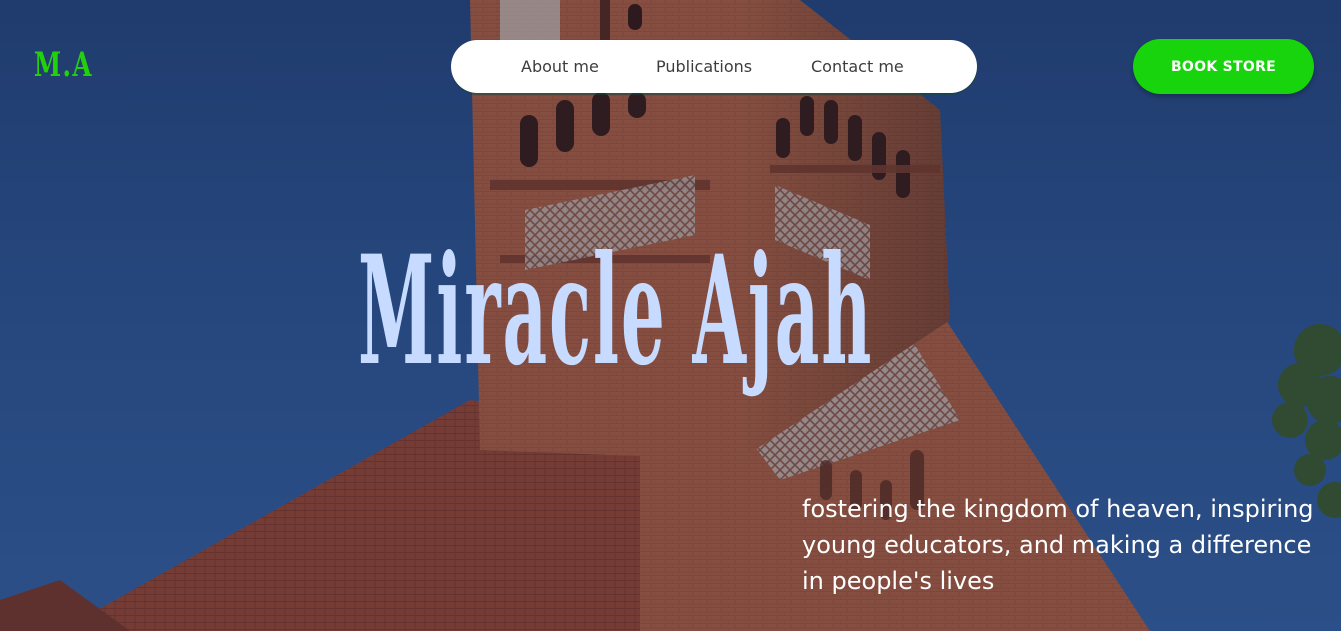 Image resolution: width=1341 pixels, height=631 pixels. Describe the element at coordinates (63, 65) in the screenshot. I see `site-logo: M.A` at that location.